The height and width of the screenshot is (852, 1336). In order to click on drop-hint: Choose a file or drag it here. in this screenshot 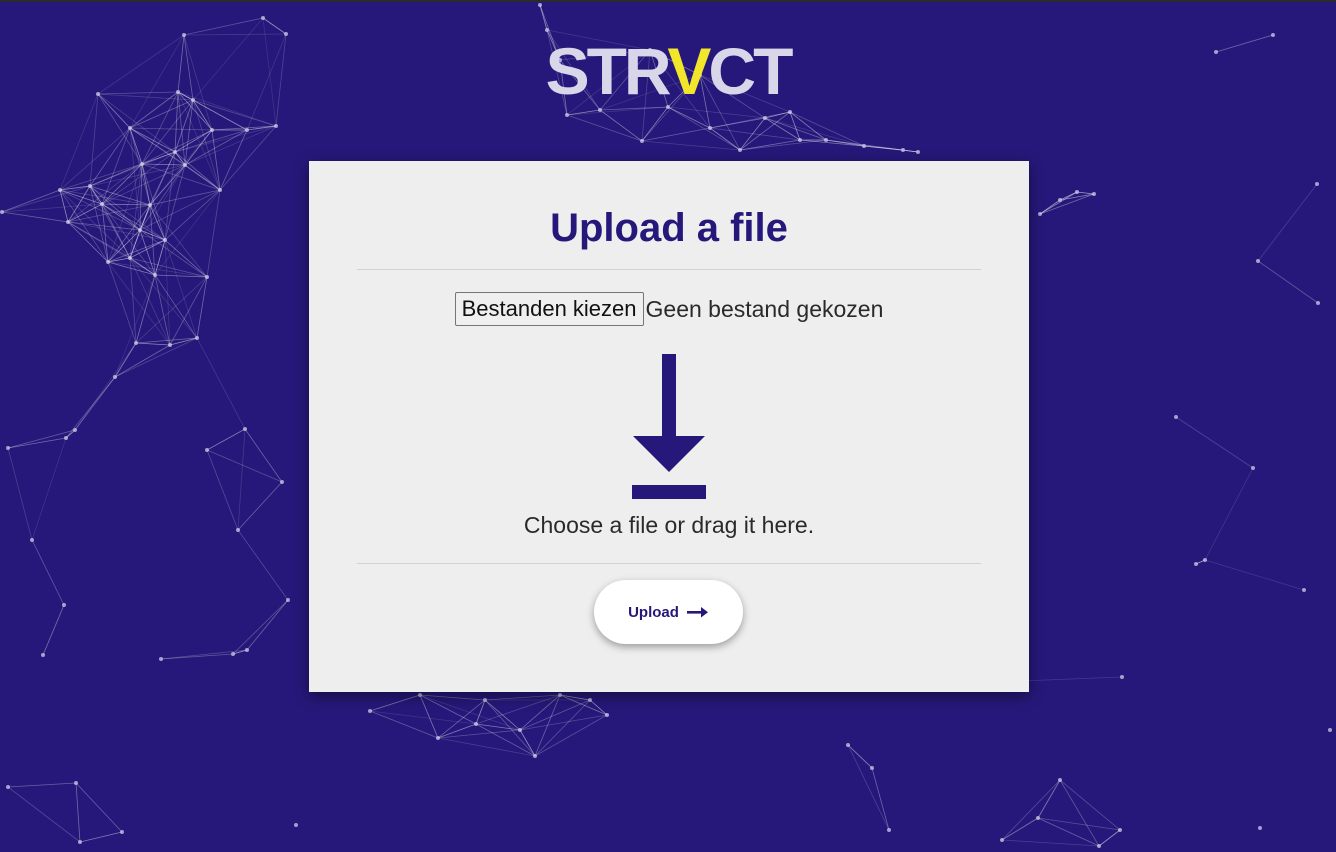, I will do `click(669, 525)`.